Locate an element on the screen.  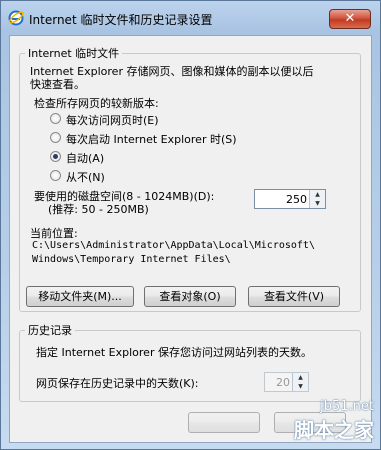
check-versions-label: 检查所存网页的较新版本: is located at coordinates (96, 103).